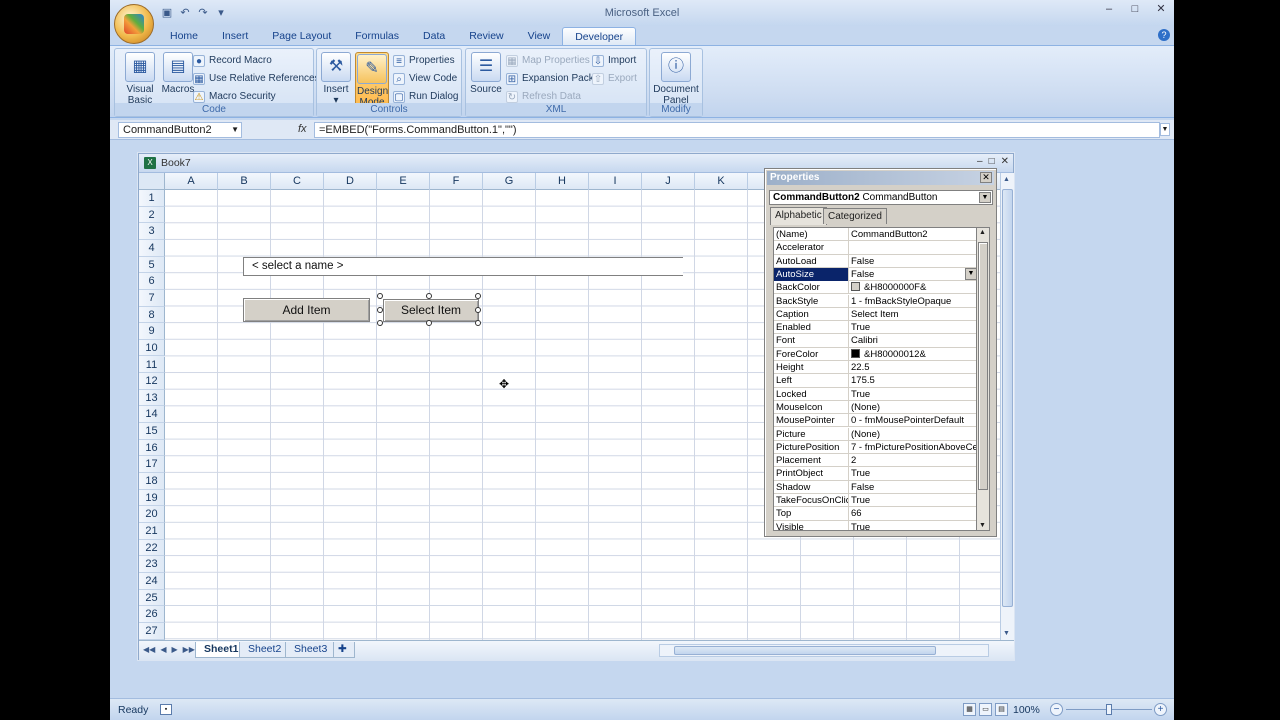  I want to click on tab-review: Review, so click(486, 36).